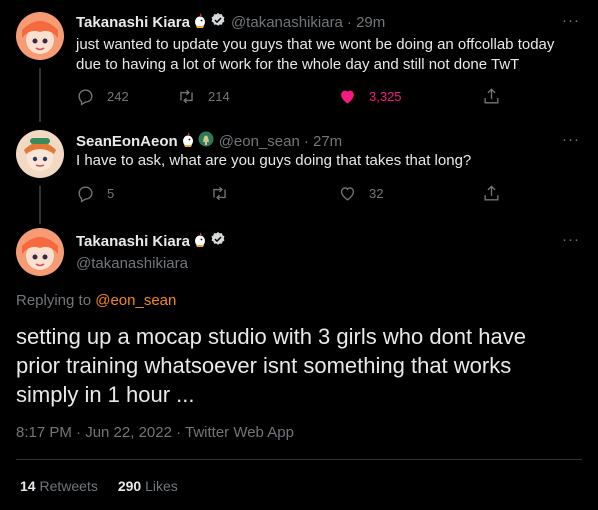 The height and width of the screenshot is (510, 598). Describe the element at coordinates (127, 141) in the screenshot. I see `display-name: SeanEonAeon` at that location.